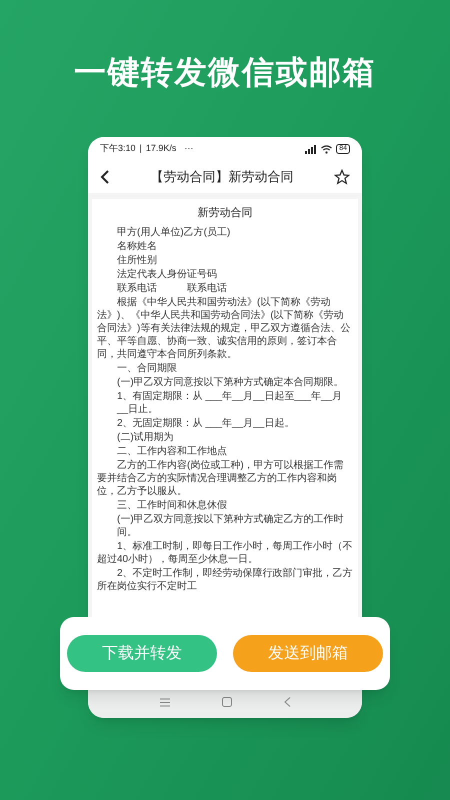 This screenshot has height=800, width=450. Describe the element at coordinates (225, 72) in the screenshot. I see `headline: 一键转发微信或邮箱` at that location.